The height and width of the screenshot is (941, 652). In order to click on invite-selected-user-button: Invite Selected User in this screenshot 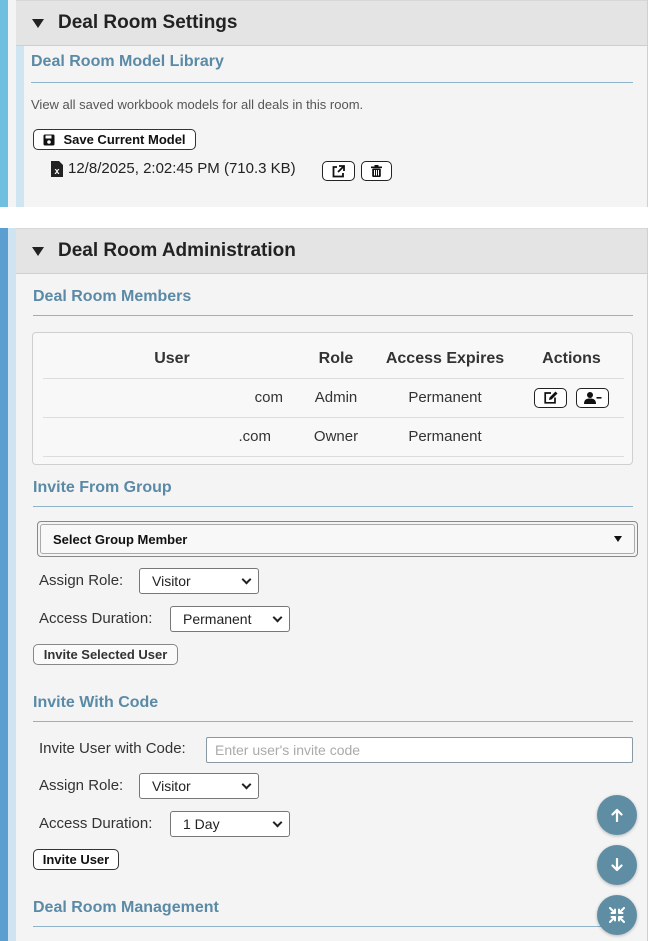, I will do `click(105, 654)`.